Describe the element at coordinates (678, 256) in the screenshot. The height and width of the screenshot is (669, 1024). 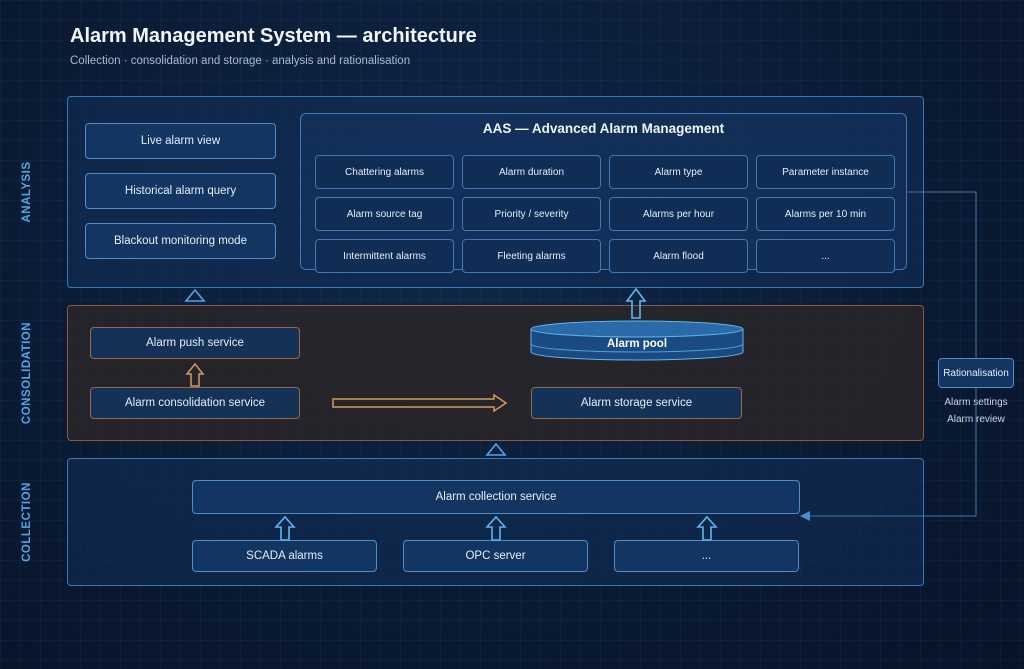
I see `metric-alarm-flood: Alarm flood` at that location.